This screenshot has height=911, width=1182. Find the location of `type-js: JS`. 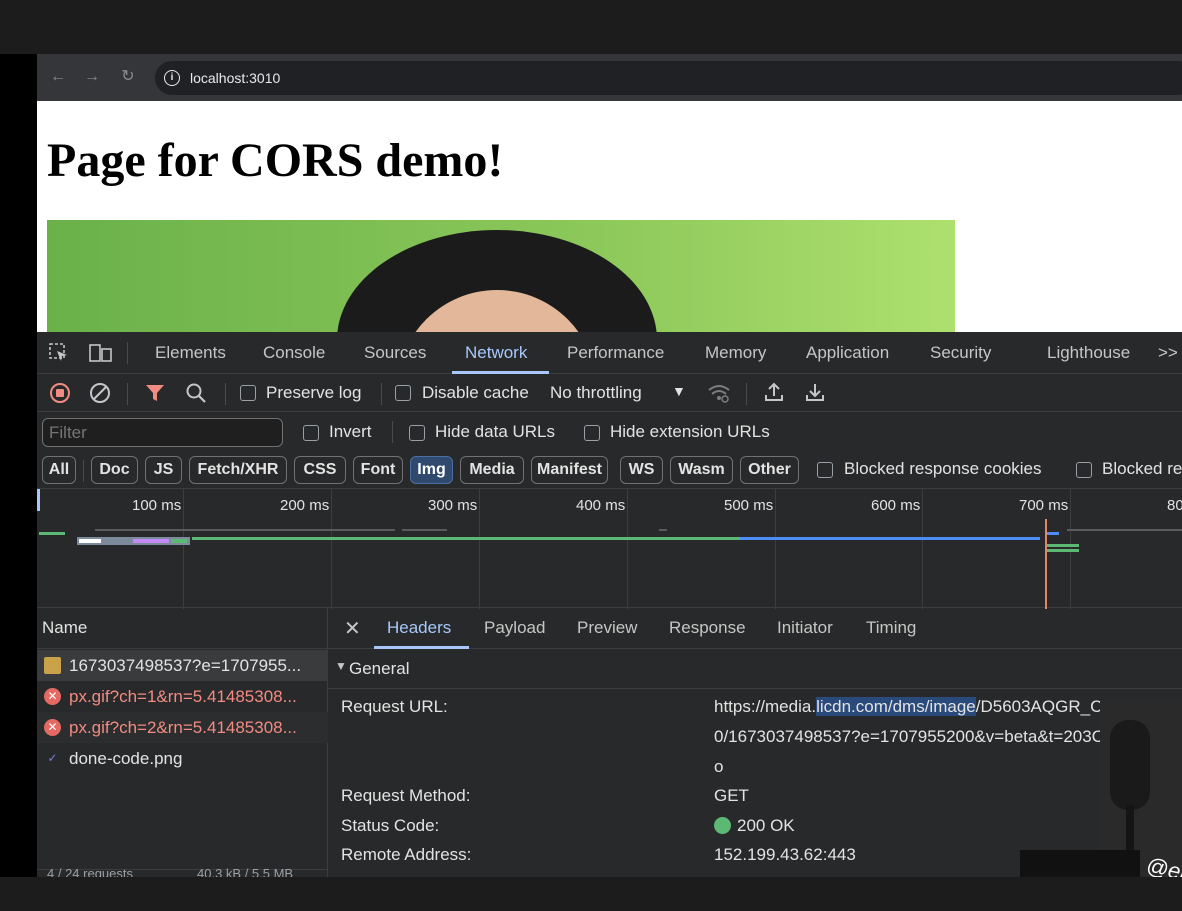

type-js: JS is located at coordinates (163, 470).